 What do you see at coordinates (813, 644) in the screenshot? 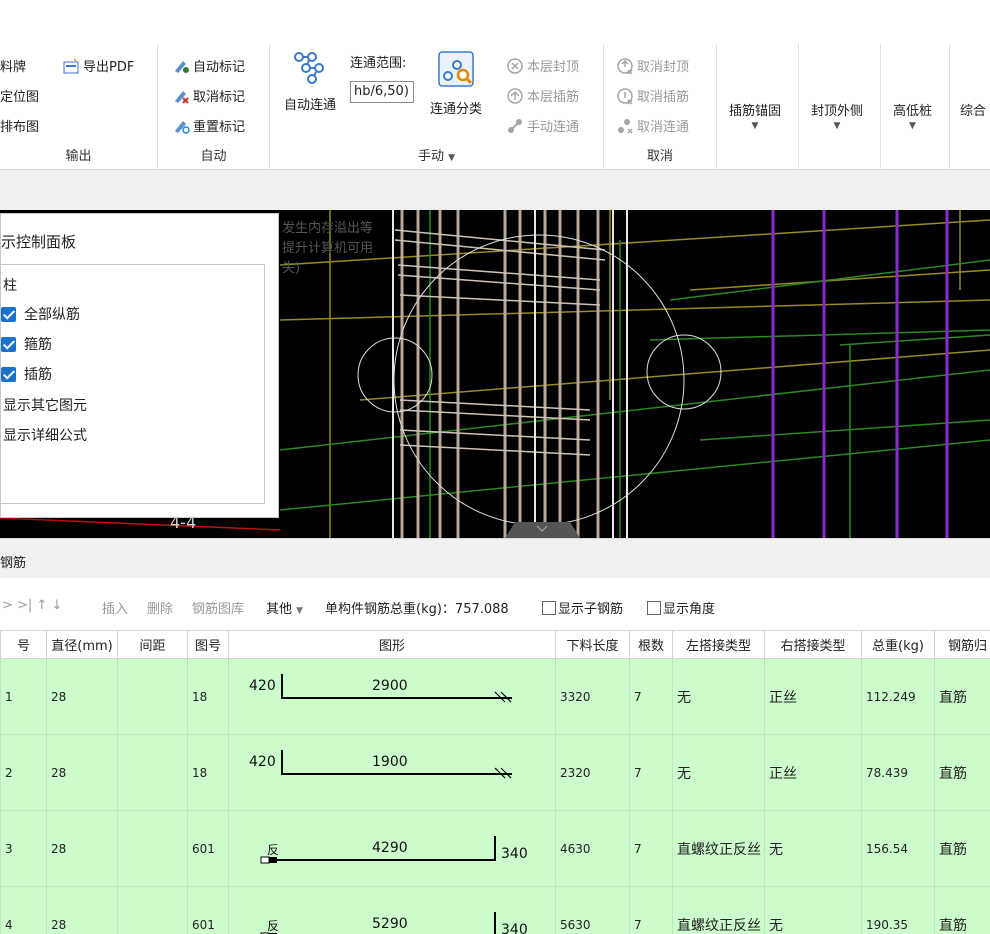
I see `column-header: 右搭接类型` at bounding box center [813, 644].